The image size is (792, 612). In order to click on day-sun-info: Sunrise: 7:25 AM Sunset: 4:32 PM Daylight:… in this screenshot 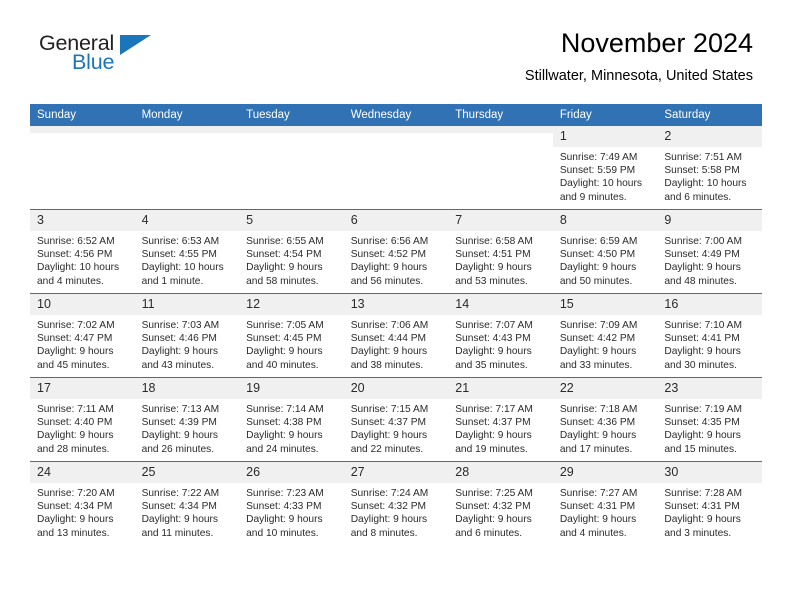, I will do `click(500, 511)`.